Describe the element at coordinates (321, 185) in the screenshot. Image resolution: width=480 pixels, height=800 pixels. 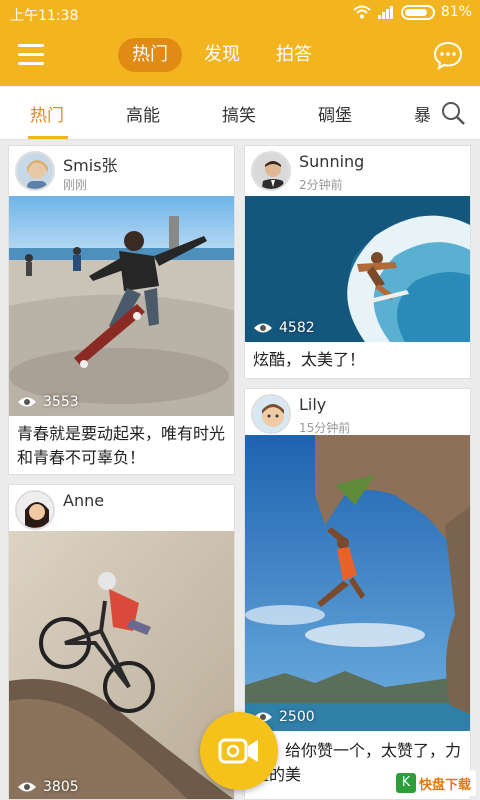
I see `post-time: 2分钟前` at that location.